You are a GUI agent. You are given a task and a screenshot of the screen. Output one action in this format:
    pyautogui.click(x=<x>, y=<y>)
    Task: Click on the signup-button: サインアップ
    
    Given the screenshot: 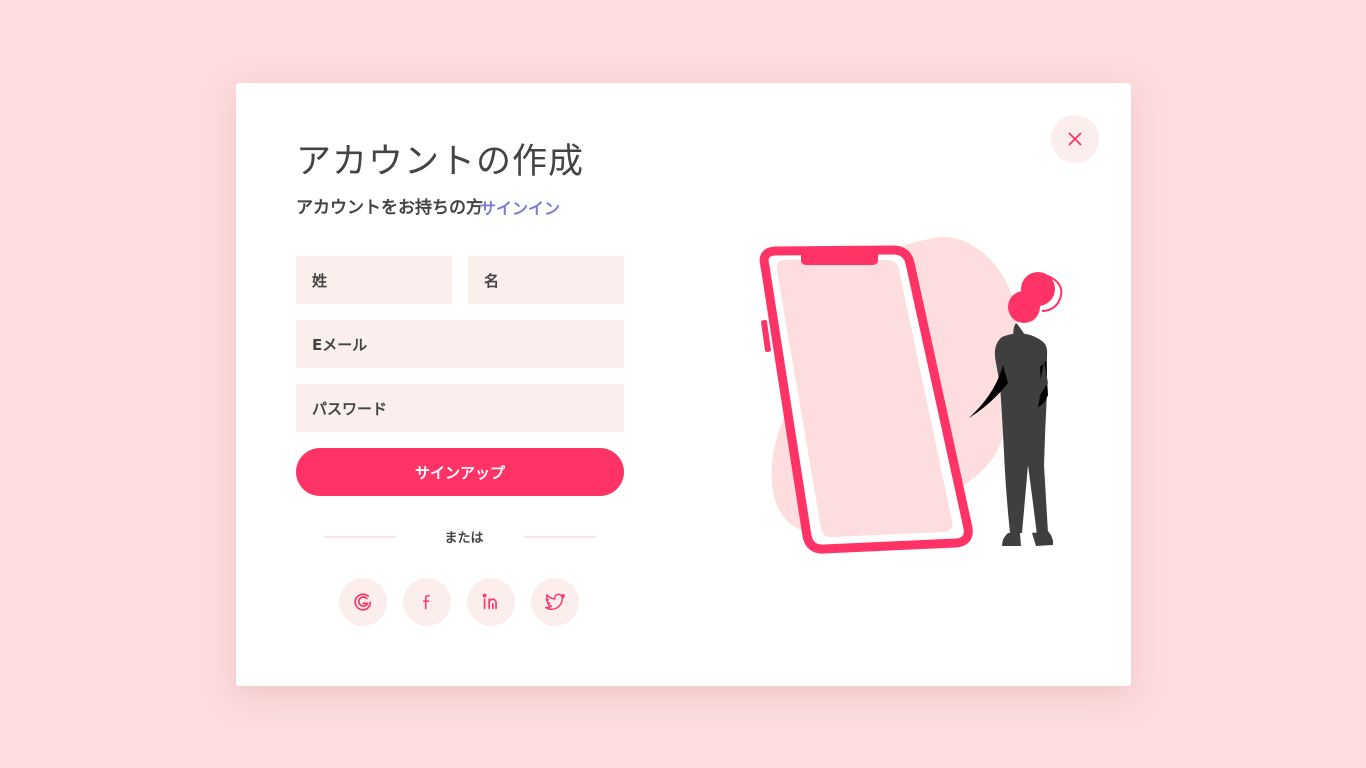 What is the action you would take?
    pyautogui.click(x=460, y=472)
    